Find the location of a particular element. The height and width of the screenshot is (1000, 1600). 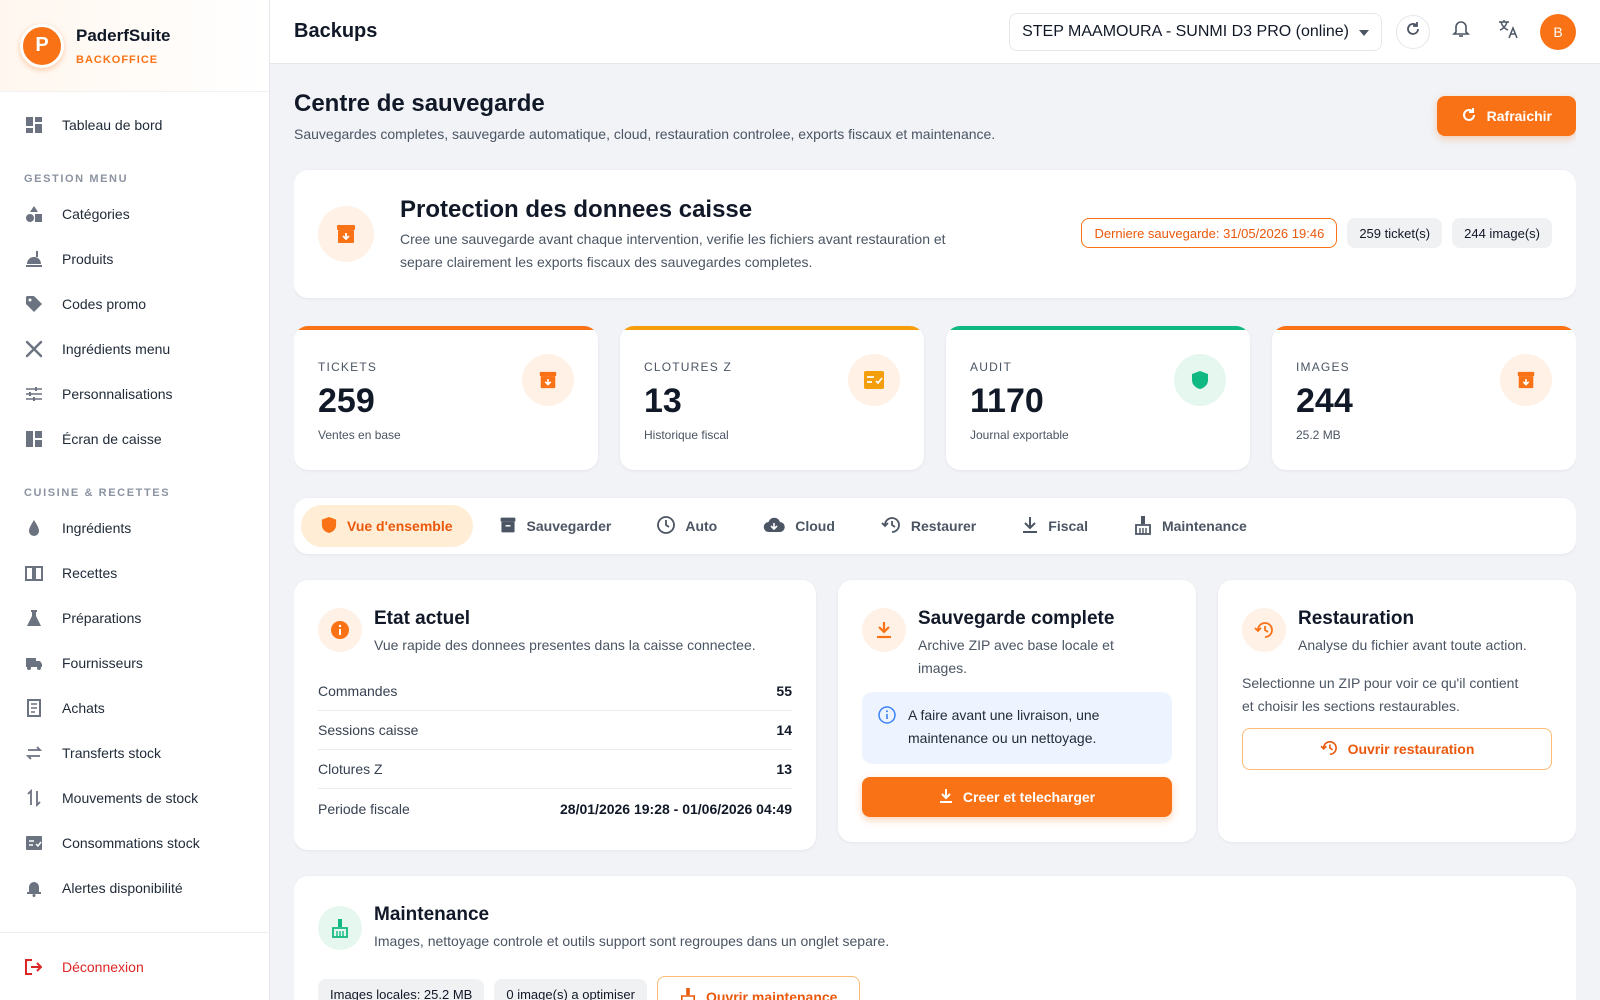

etat-row: Clotures Z 13 is located at coordinates (555, 769).